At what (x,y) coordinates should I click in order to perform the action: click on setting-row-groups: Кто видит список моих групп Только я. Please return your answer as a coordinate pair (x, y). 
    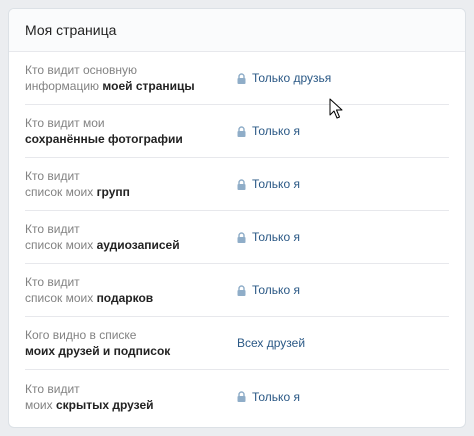
    Looking at the image, I should click on (237, 184).